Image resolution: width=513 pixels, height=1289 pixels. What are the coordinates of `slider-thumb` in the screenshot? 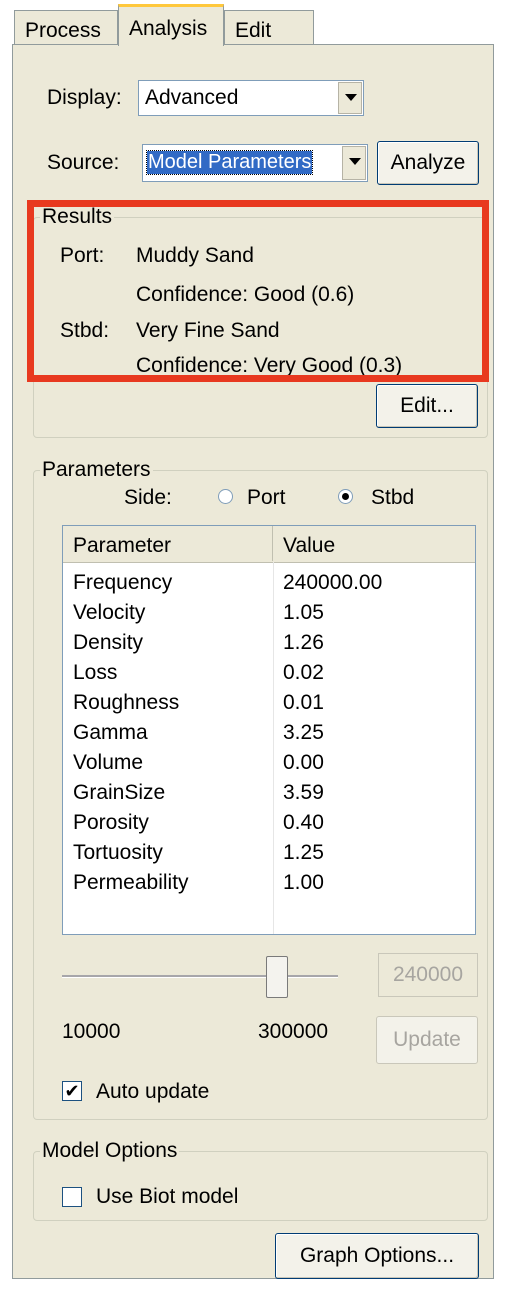 It's located at (277, 977).